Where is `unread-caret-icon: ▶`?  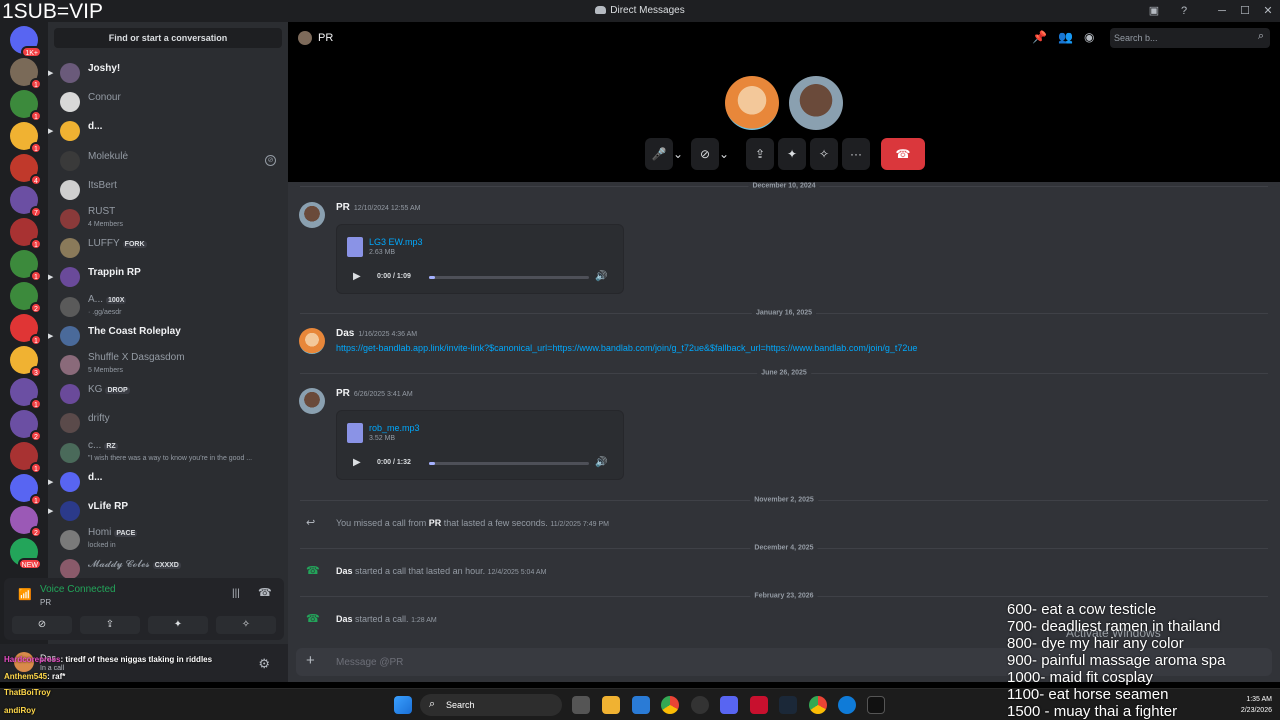 unread-caret-icon: ▶ is located at coordinates (51, 132).